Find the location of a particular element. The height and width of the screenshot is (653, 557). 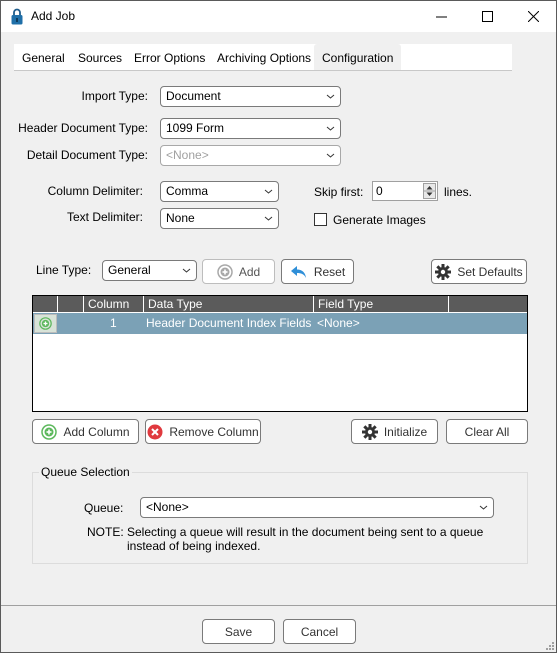

tab-error-options: Error Options is located at coordinates (169, 57).